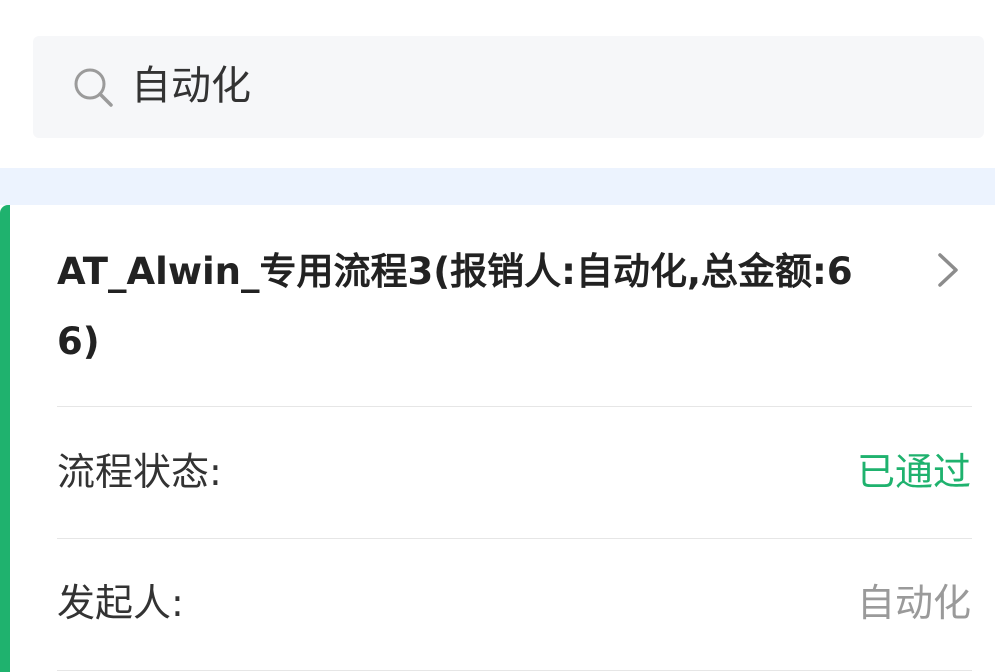 This screenshot has height=672, width=995. Describe the element at coordinates (497, 186) in the screenshot. I see `section-band` at that location.